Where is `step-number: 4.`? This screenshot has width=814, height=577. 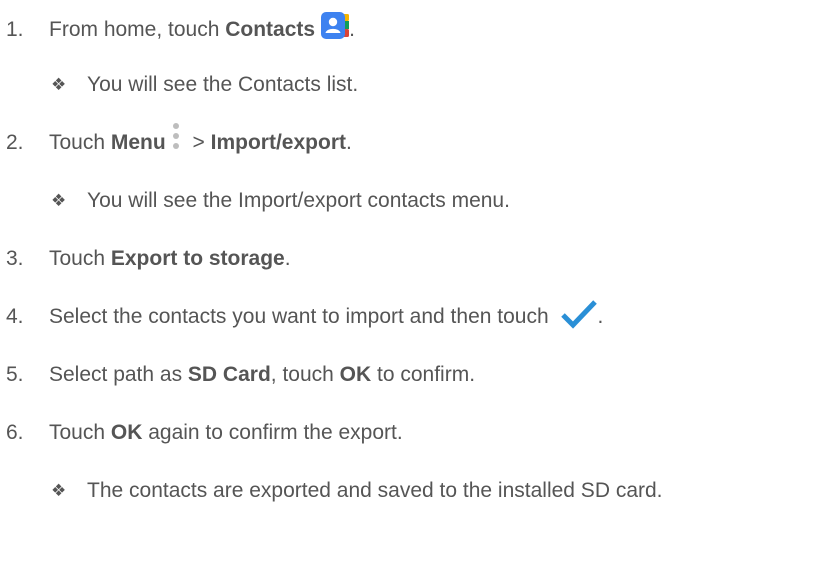 step-number: 4. is located at coordinates (15, 316).